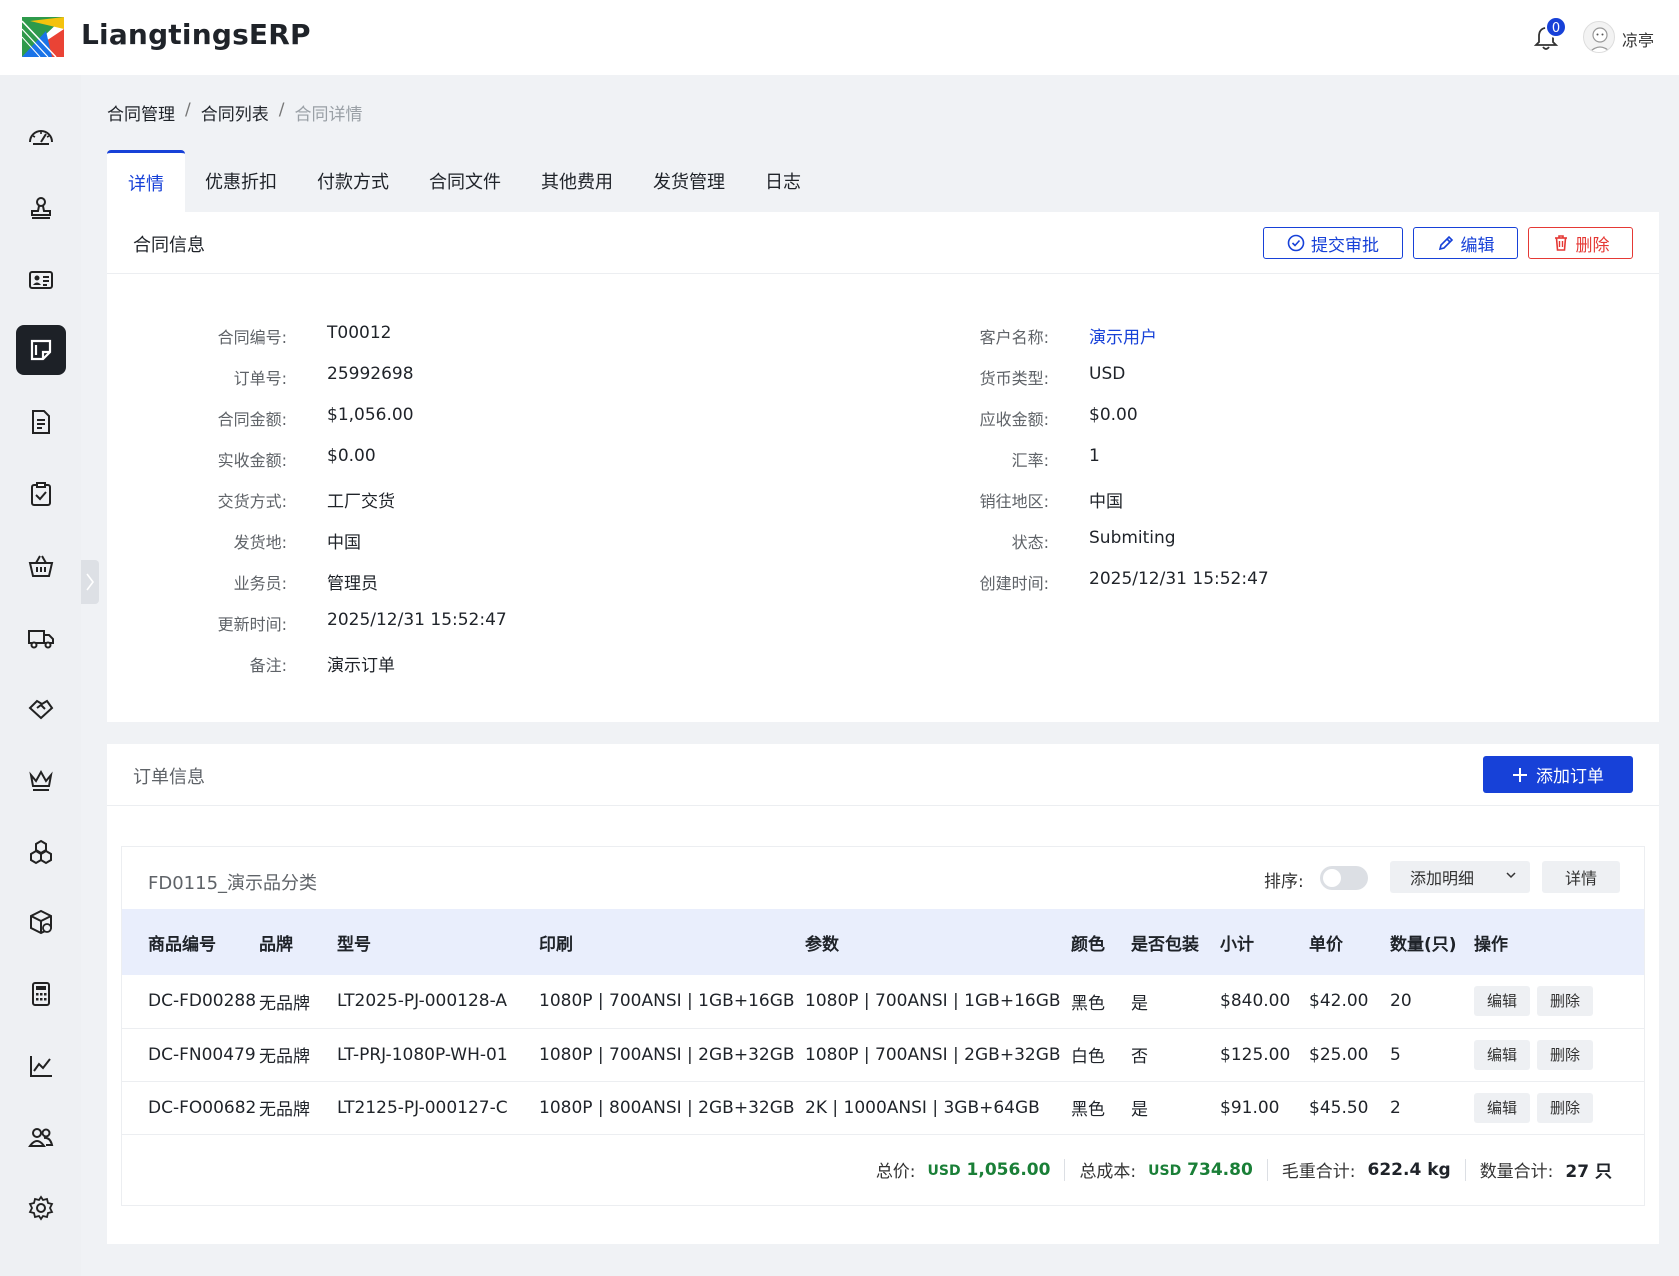  I want to click on field-label: 实收金额:, so click(252, 460).